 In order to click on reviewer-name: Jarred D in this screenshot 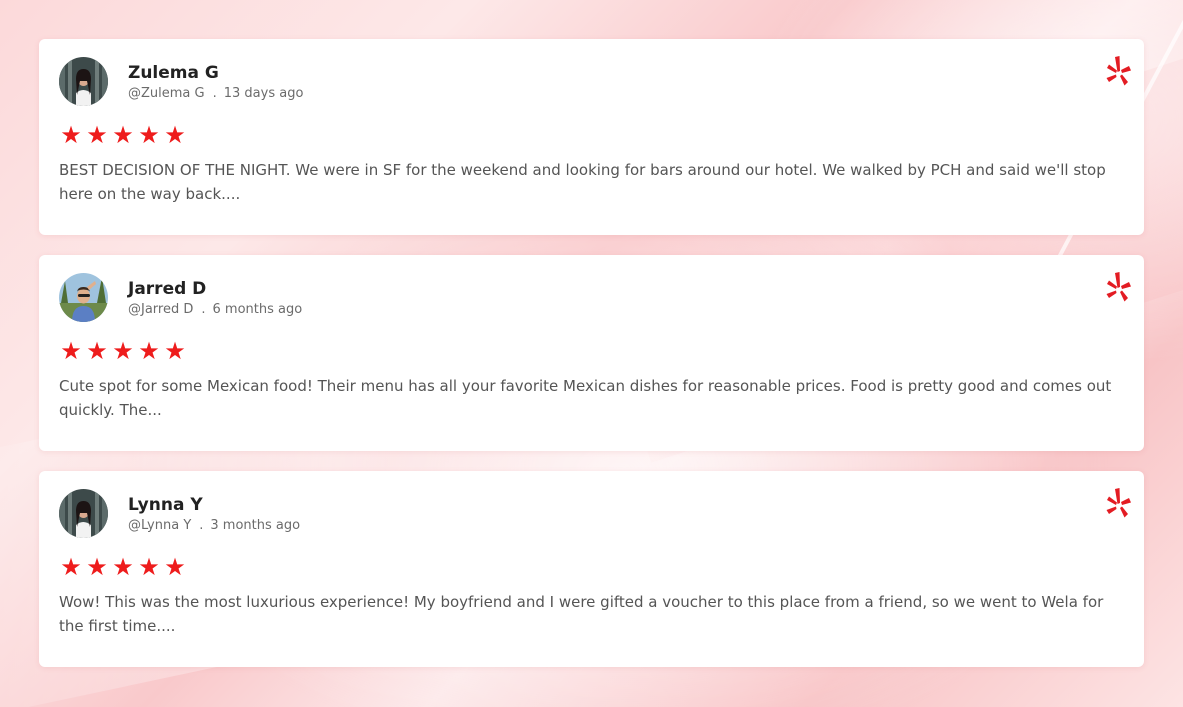, I will do `click(215, 289)`.